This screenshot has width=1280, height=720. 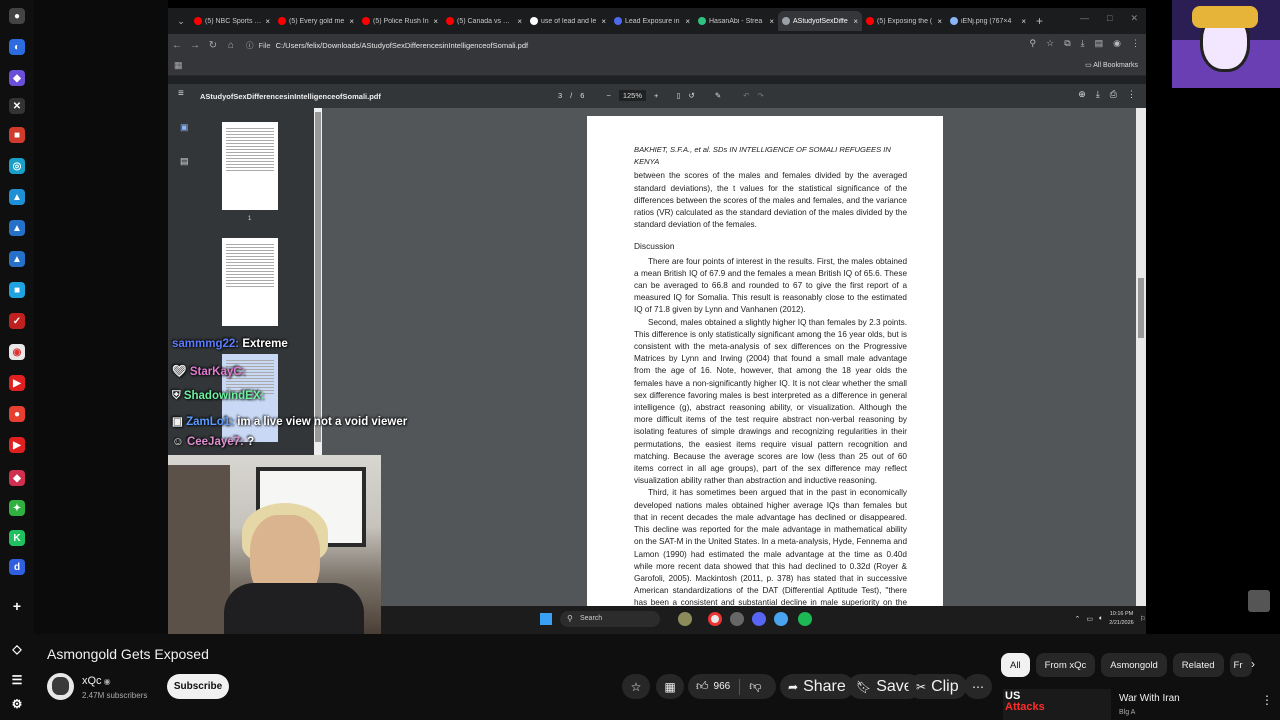 I want to click on browser-tab: (5) Canada vs Gre ×, so click(x=484, y=21).